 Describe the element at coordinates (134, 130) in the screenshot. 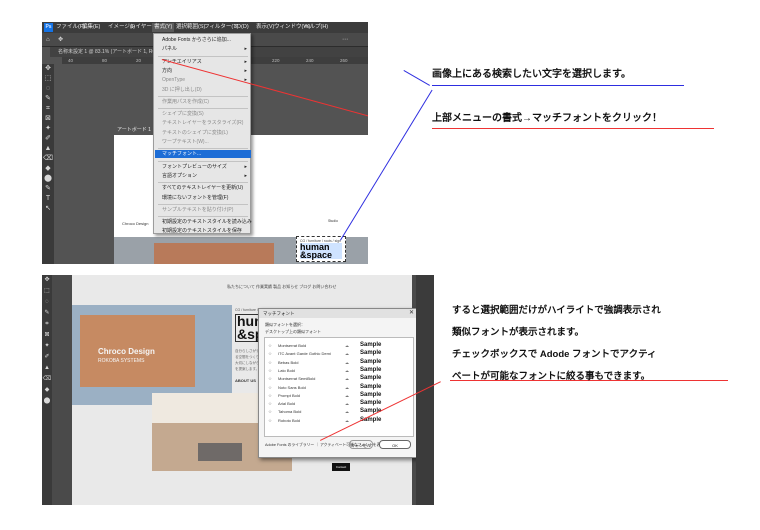

I see `artboard-label: アートボード 1` at that location.